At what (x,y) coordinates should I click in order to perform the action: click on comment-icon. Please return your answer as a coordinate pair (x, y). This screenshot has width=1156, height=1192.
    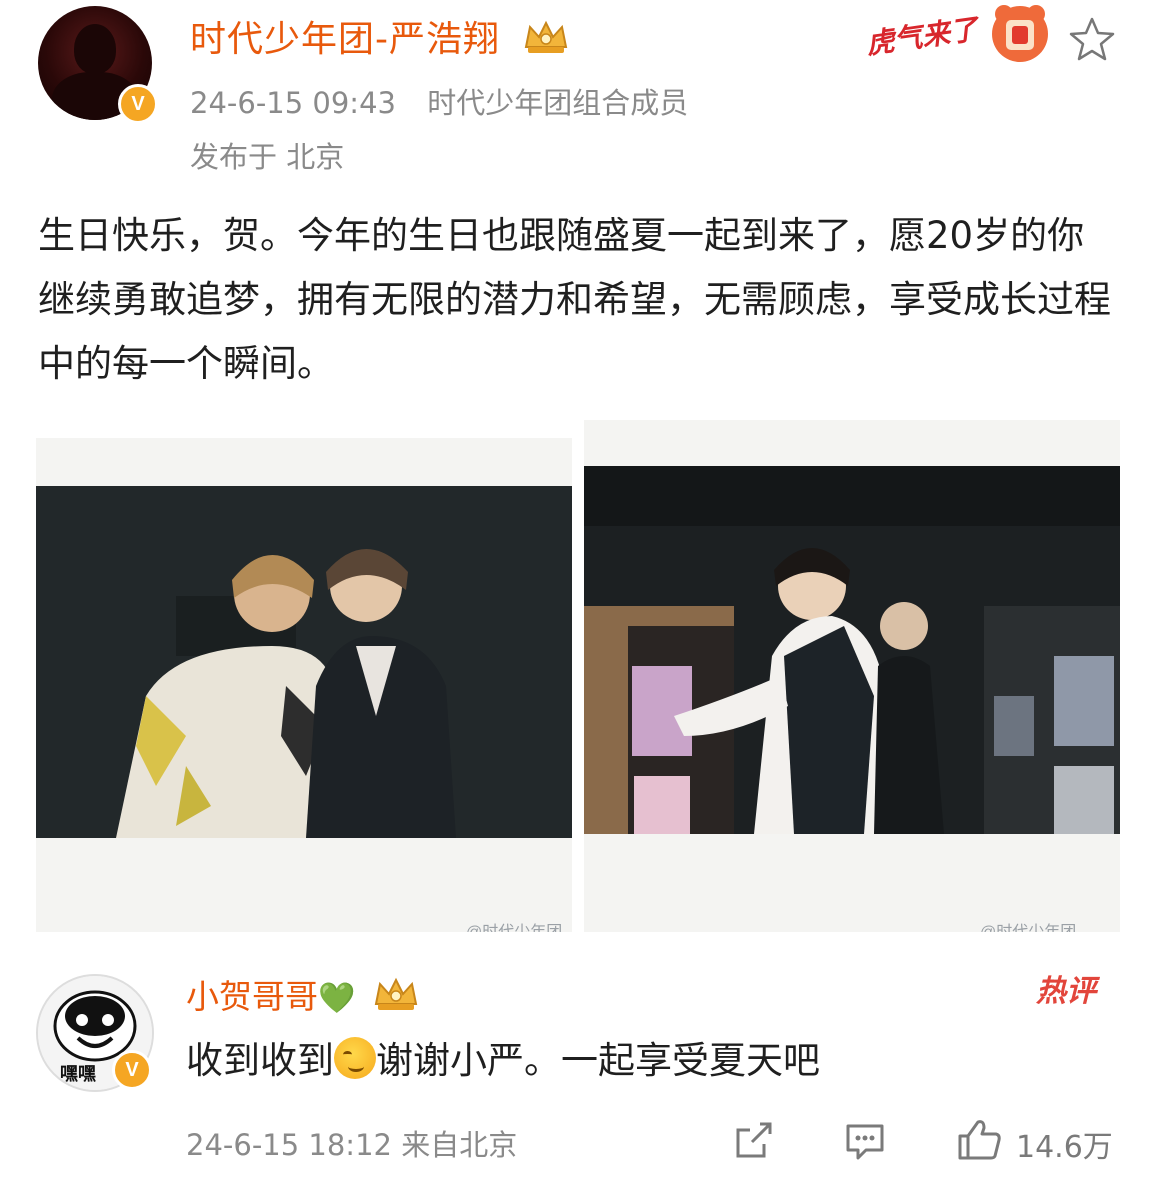
    Looking at the image, I should click on (865, 1141).